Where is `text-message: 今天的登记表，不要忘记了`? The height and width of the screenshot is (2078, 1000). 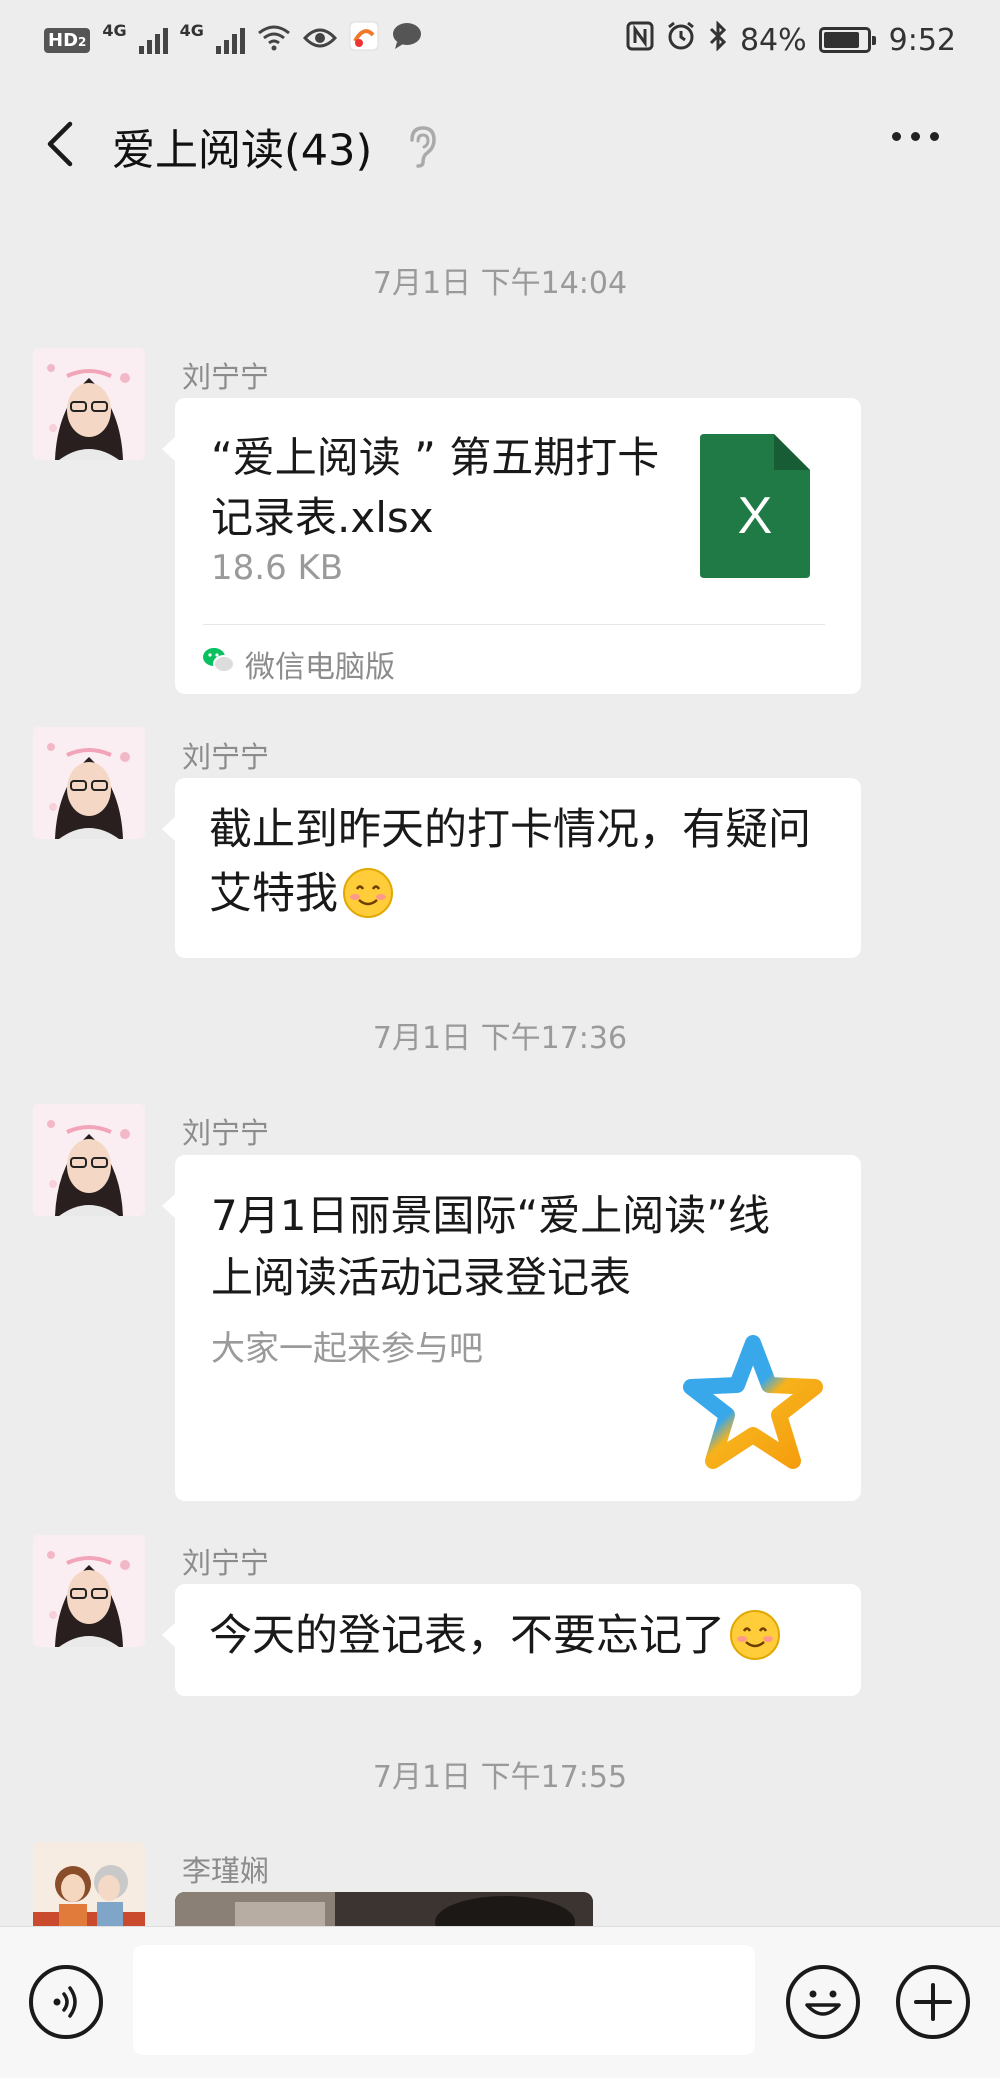
text-message: 今天的登记表，不要忘记了 is located at coordinates (511, 1640).